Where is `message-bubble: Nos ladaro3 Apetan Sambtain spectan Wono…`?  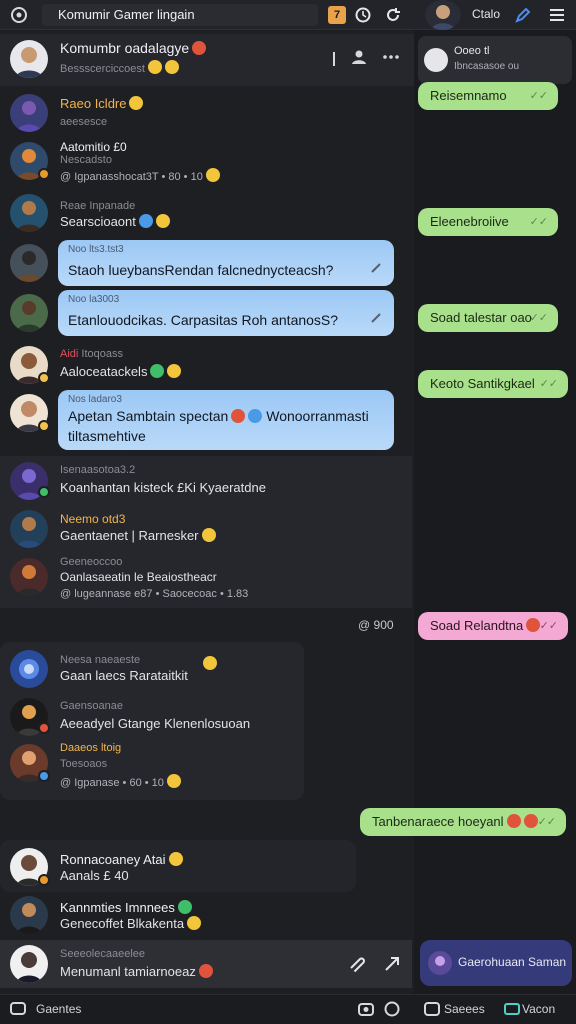 message-bubble: Nos ladaro3 Apetan Sambtain spectan Wono… is located at coordinates (226, 420).